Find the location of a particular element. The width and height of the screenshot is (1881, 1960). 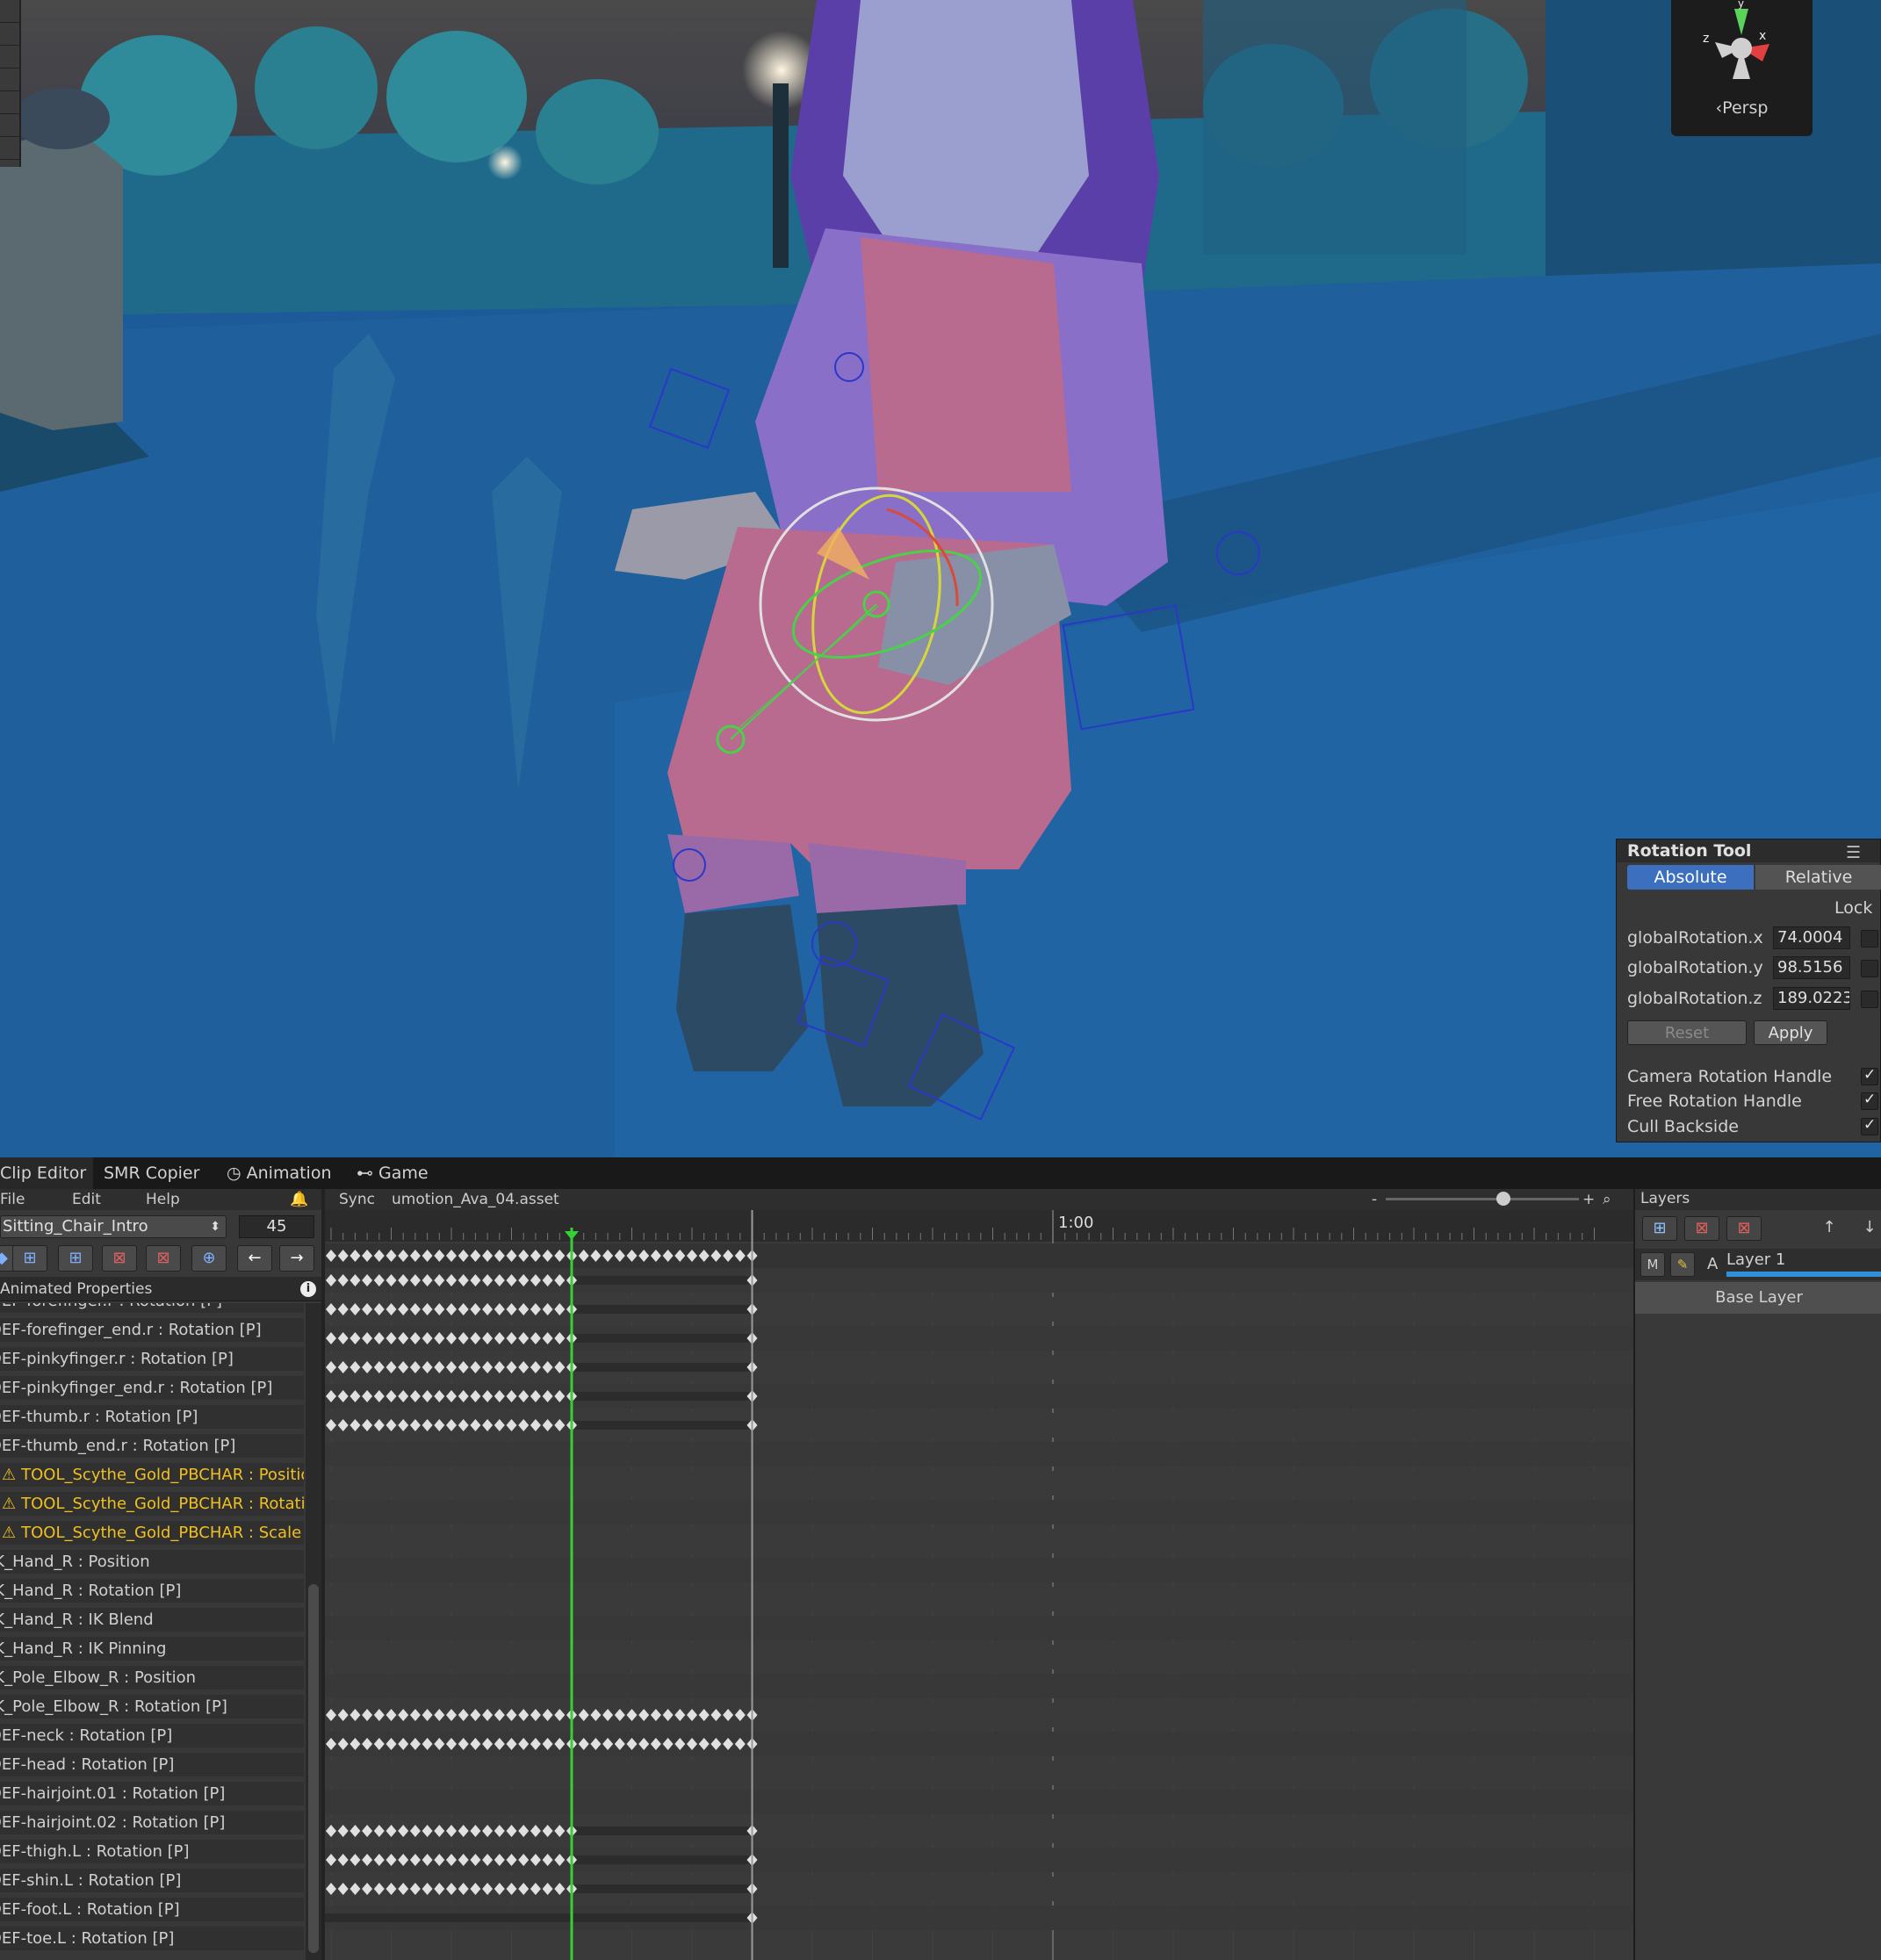

property-row: DEF-thigh.L : Rotation [P] is located at coordinates (152, 1853).